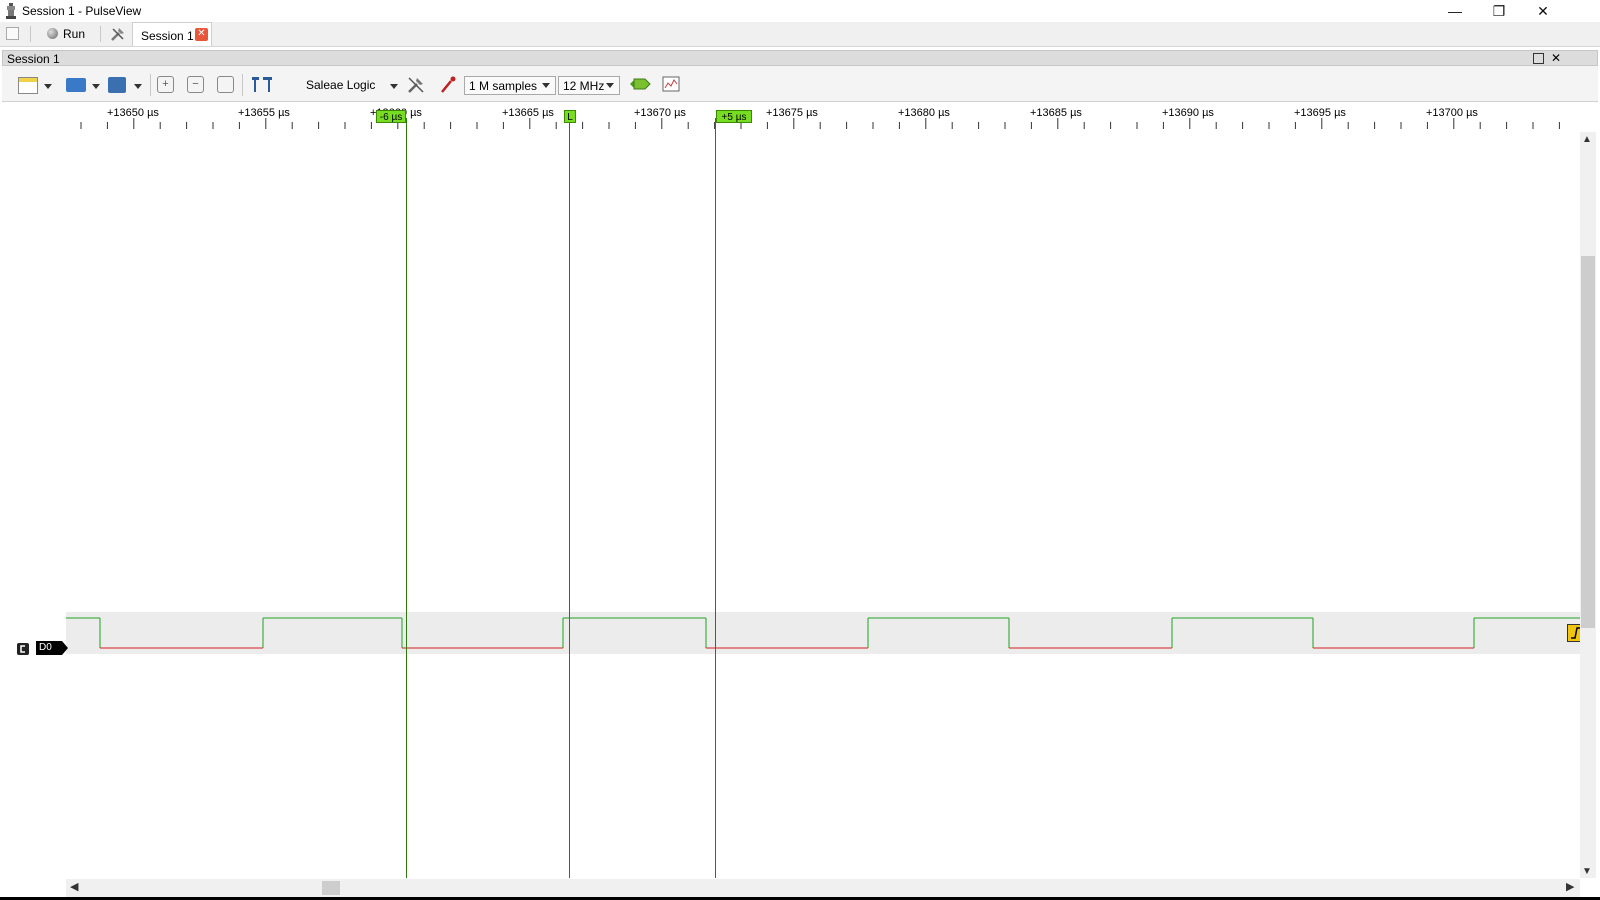 The height and width of the screenshot is (900, 1600). What do you see at coordinates (448, 85) in the screenshot?
I see `probe-icon` at bounding box center [448, 85].